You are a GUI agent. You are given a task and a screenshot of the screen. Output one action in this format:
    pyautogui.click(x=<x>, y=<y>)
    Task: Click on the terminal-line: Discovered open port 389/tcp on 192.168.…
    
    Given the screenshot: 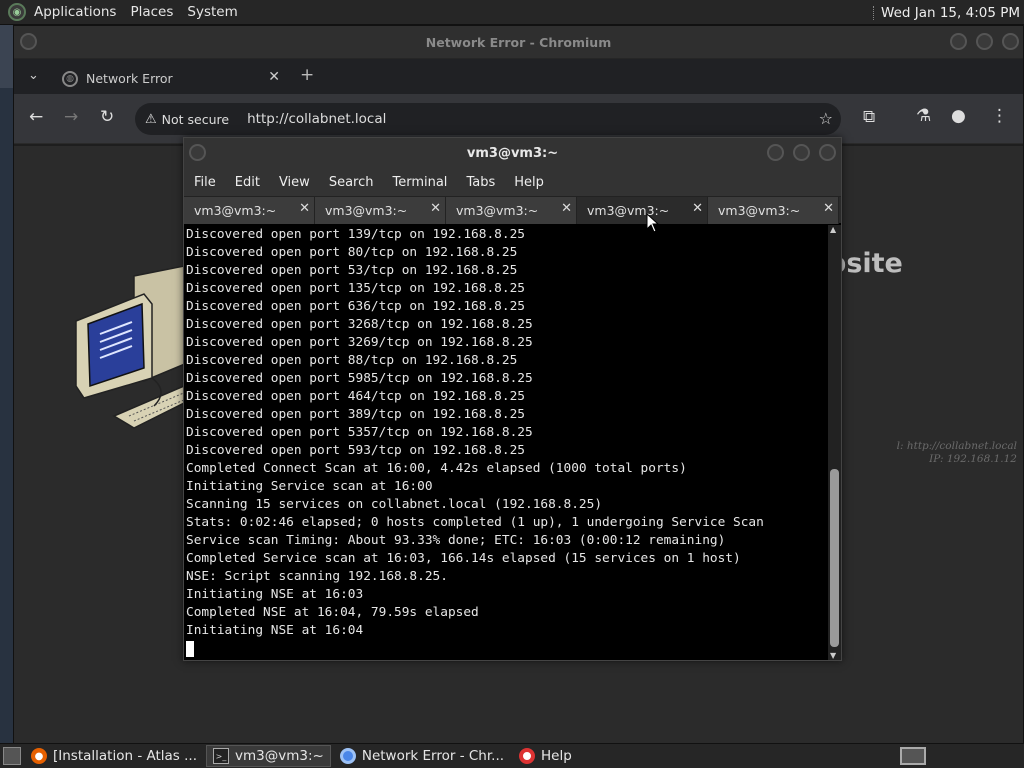 What is the action you would take?
    pyautogui.click(x=355, y=414)
    